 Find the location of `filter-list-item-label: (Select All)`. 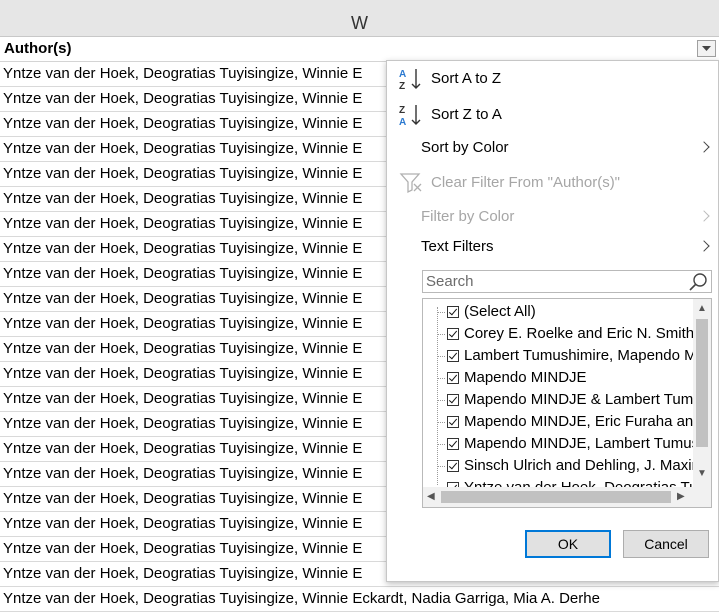

filter-list-item-label: (Select All) is located at coordinates (500, 311).